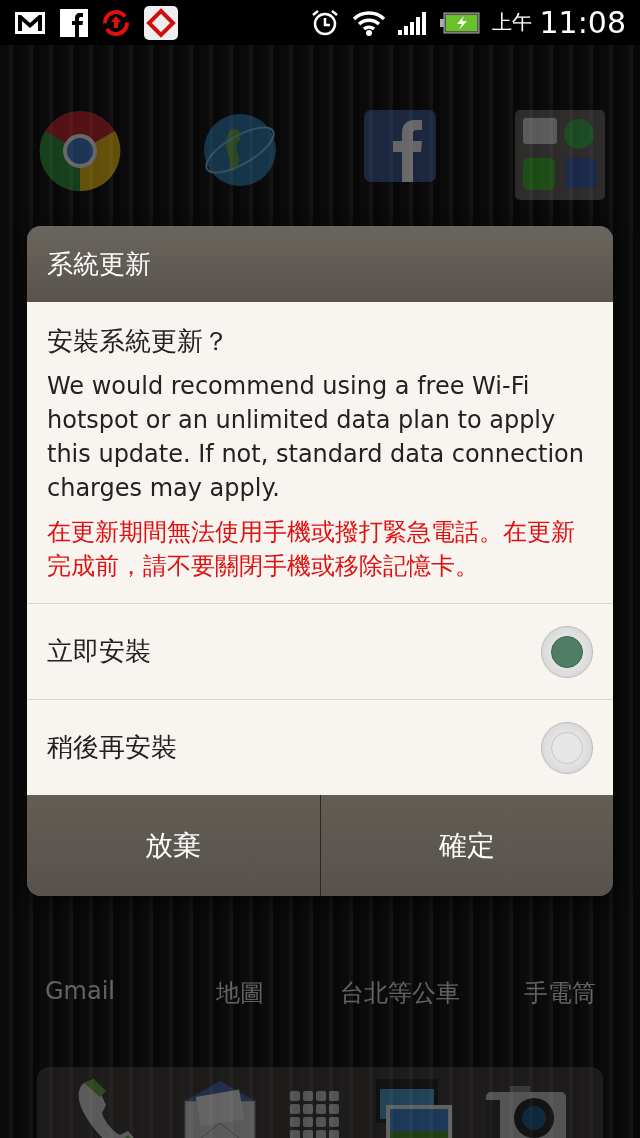 The width and height of the screenshot is (640, 1138). I want to click on battery-icon, so click(459, 22).